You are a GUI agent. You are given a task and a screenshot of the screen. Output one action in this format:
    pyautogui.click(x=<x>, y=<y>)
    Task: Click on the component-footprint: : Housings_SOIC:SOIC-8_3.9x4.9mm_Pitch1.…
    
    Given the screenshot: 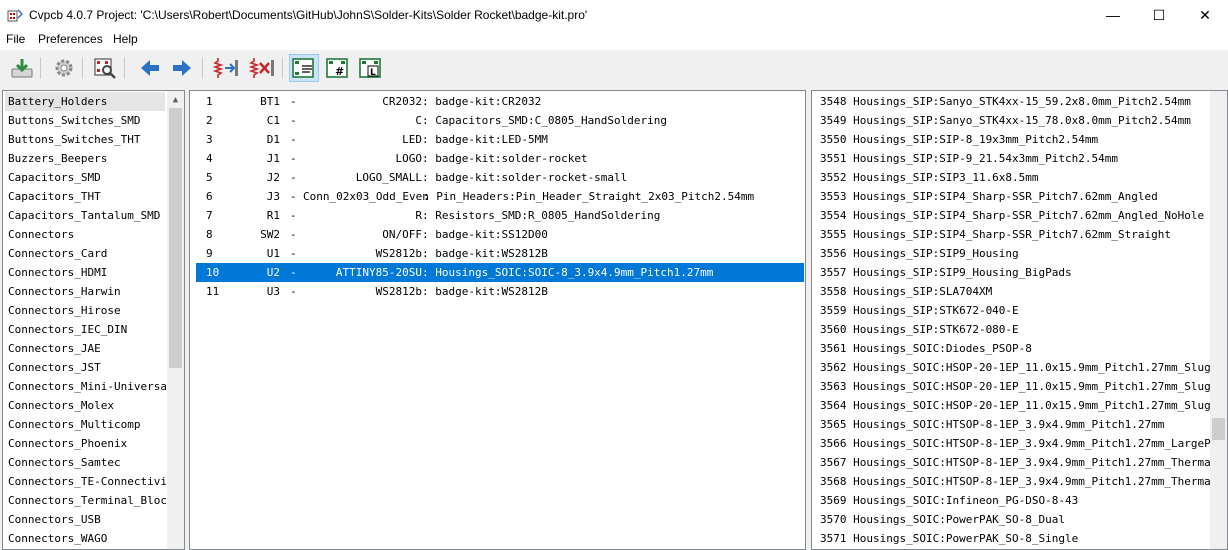 What is the action you would take?
    pyautogui.click(x=568, y=272)
    